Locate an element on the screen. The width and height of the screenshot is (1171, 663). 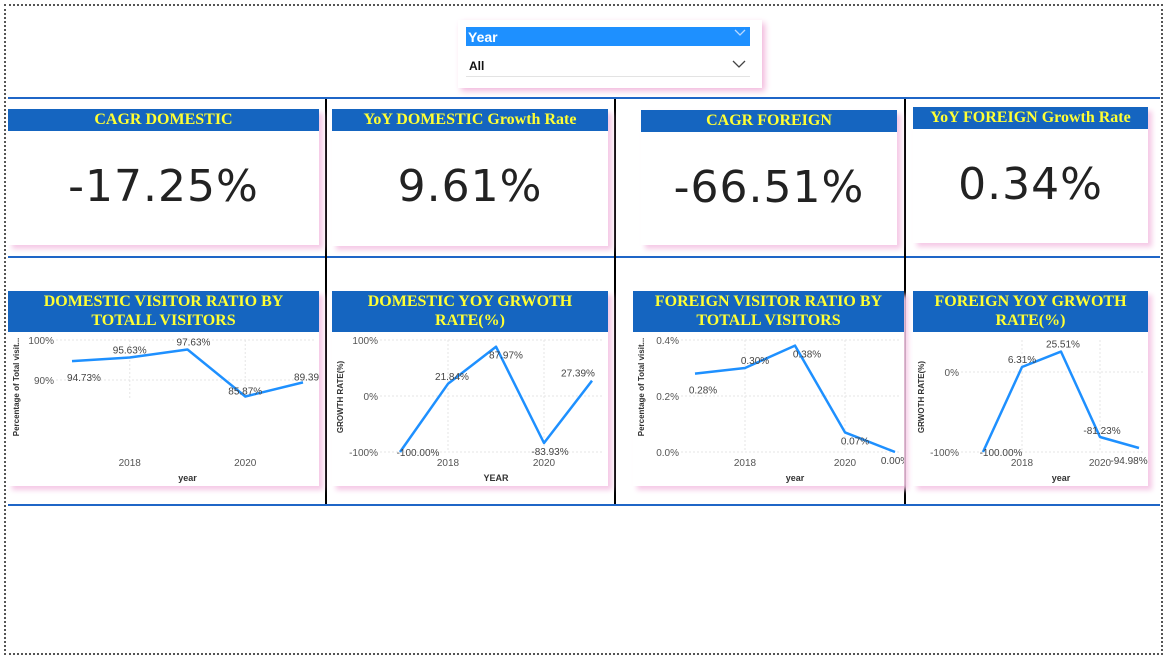
data-label: 95.63% is located at coordinates (130, 350).